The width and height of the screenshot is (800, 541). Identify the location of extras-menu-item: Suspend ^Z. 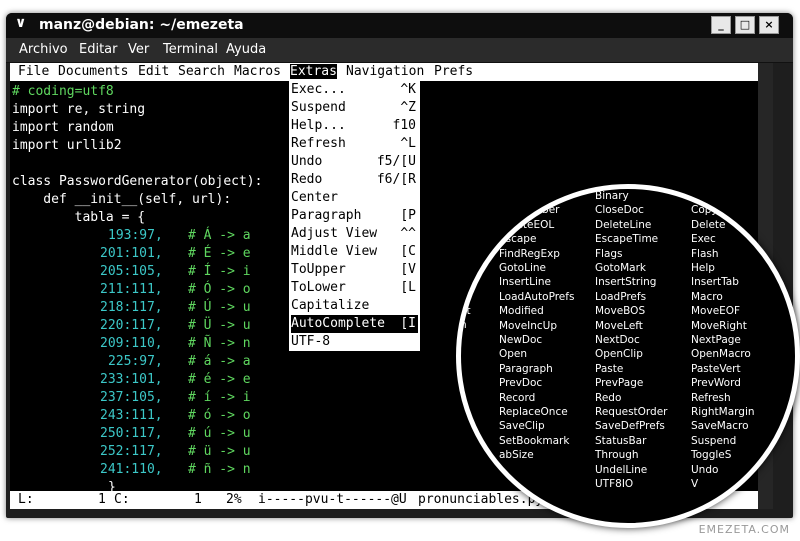
(354, 108).